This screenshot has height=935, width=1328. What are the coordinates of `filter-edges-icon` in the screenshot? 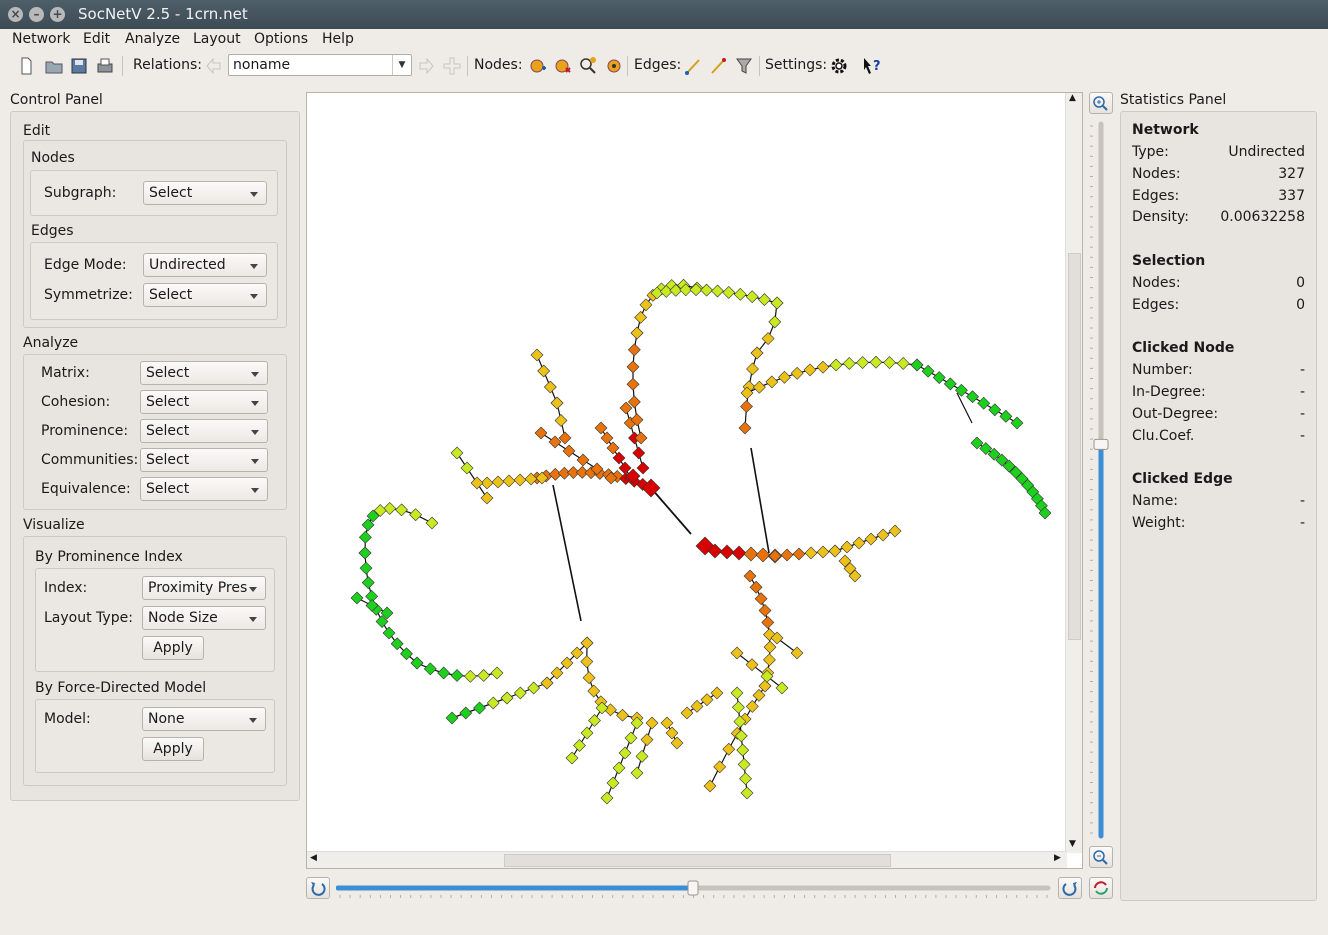 It's located at (744, 66).